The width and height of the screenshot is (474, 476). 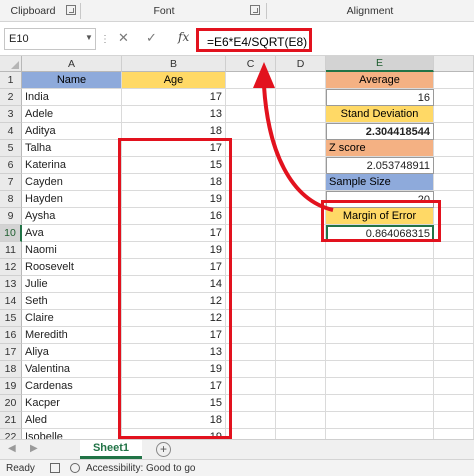 What do you see at coordinates (11, 386) in the screenshot?
I see `row-header: 19` at bounding box center [11, 386].